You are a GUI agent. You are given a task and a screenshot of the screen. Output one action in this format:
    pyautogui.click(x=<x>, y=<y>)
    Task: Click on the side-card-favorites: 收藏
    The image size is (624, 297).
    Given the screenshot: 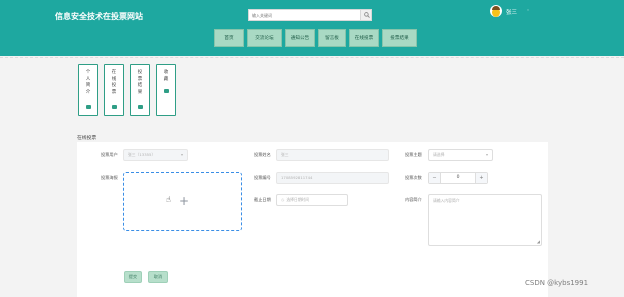 What is the action you would take?
    pyautogui.click(x=166, y=90)
    